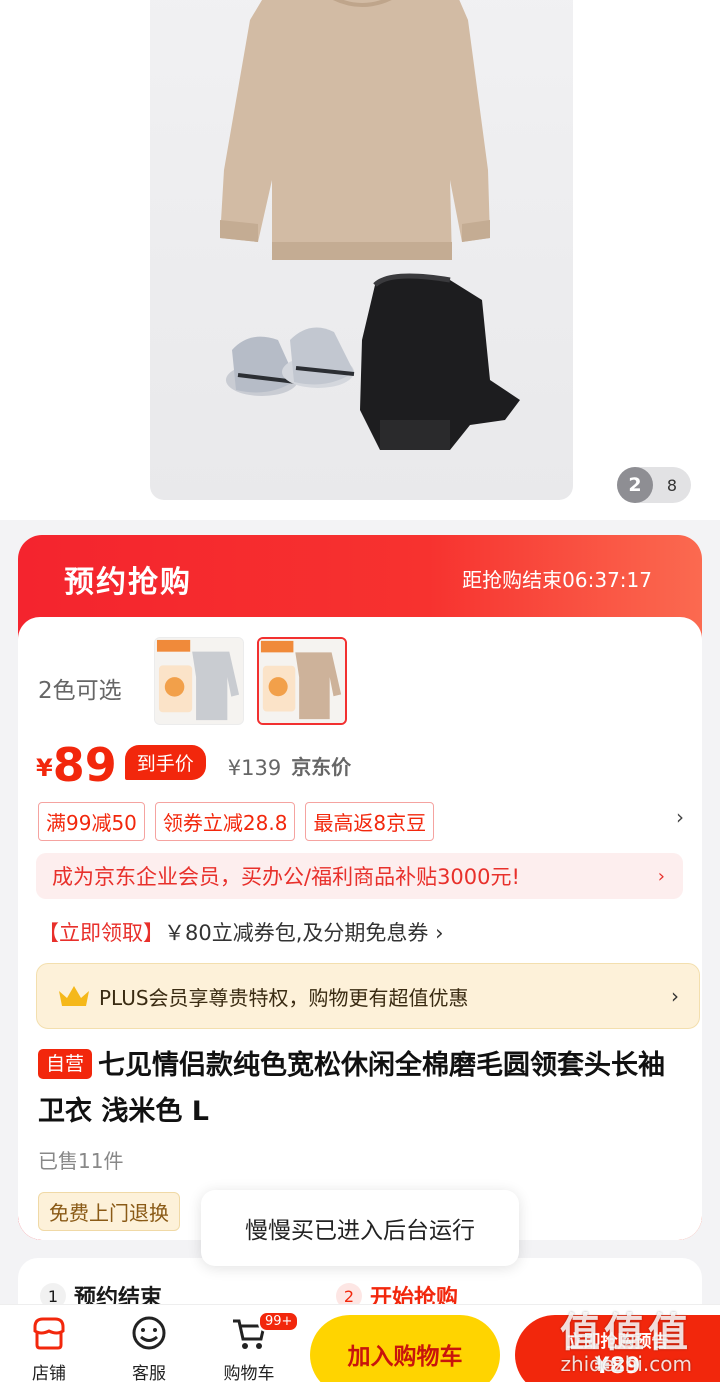 Image resolution: width=720 pixels, height=1382 pixels. I want to click on gallery-total-pages: 8, so click(672, 485).